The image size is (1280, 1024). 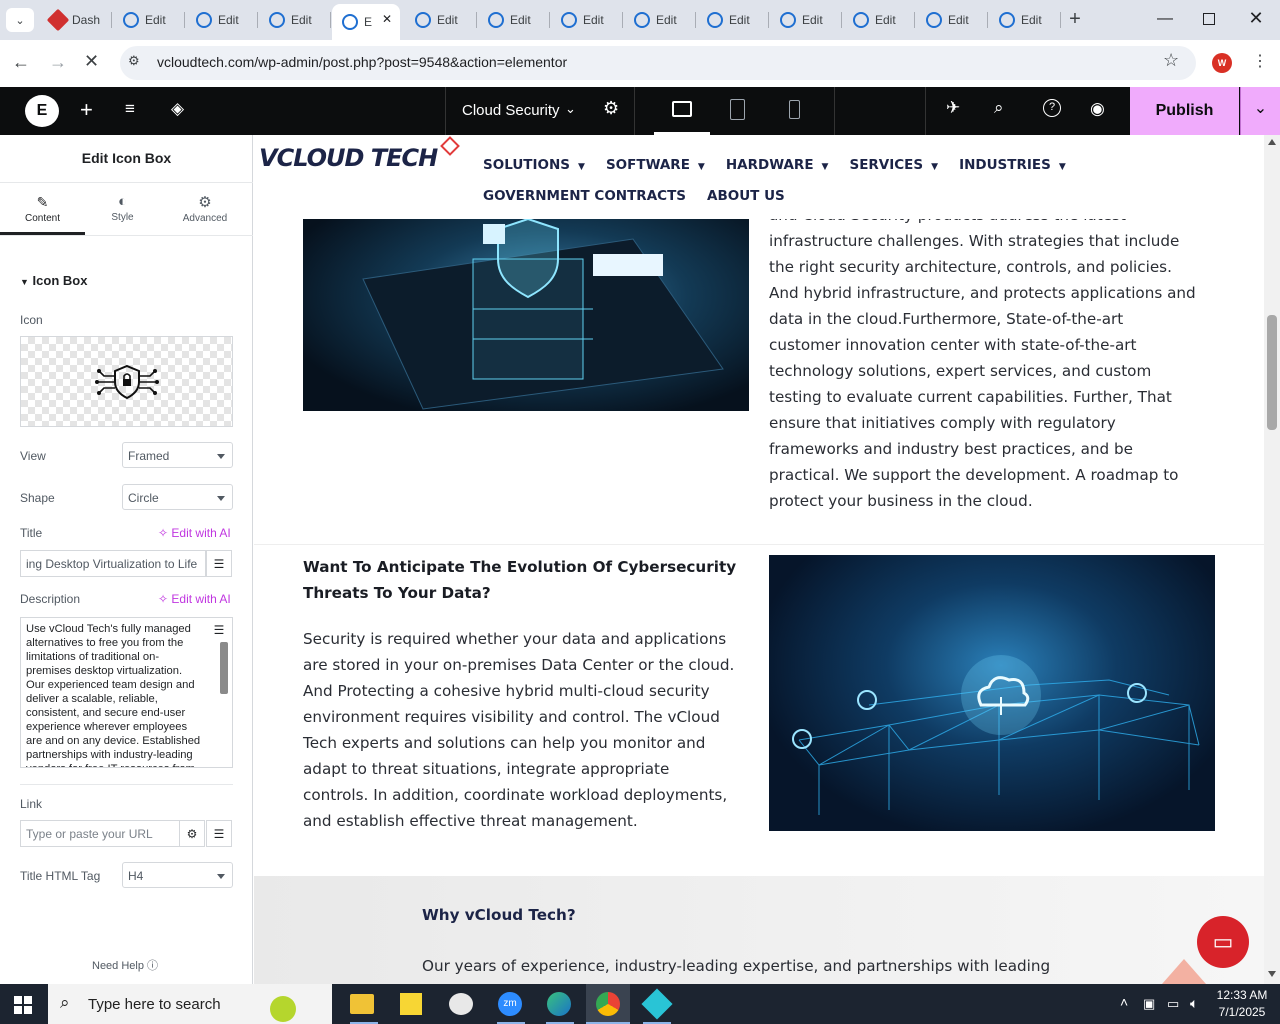 I want to click on scroll-up-arrow-icon, so click(x=1272, y=142).